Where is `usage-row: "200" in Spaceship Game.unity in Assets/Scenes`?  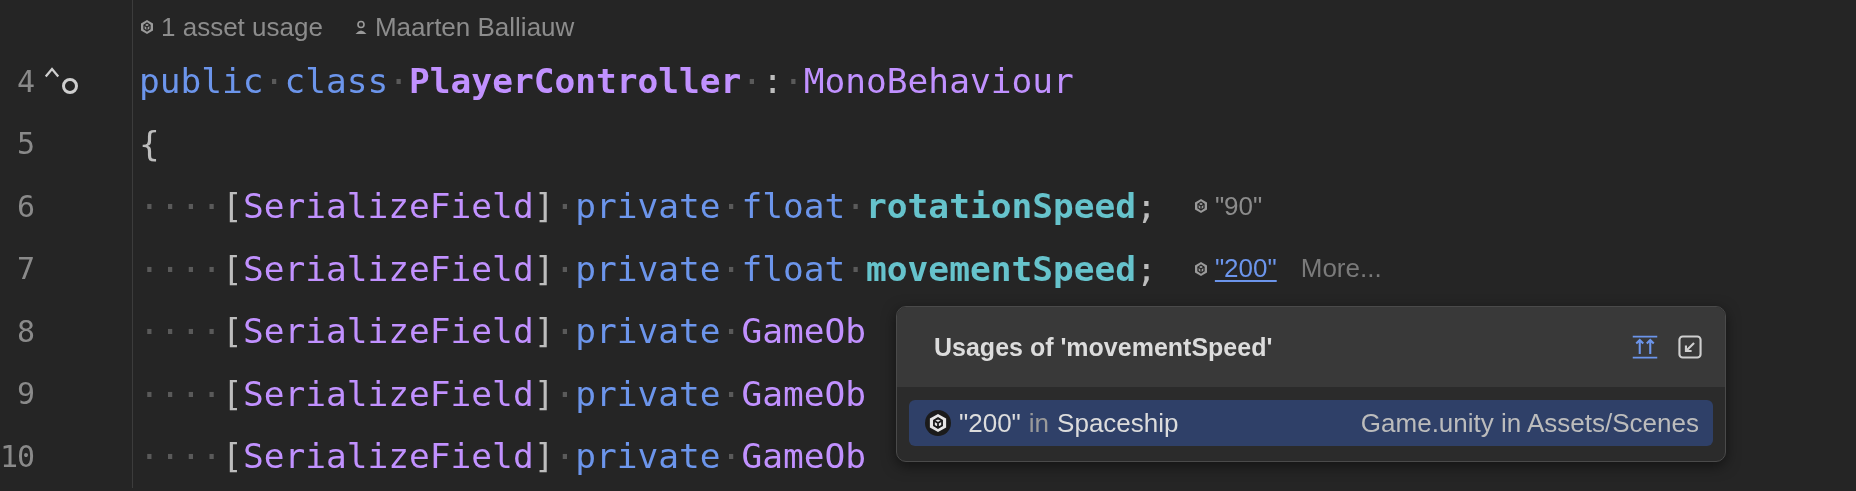 usage-row: "200" in Spaceship Game.unity in Assets/Scenes is located at coordinates (1311, 423).